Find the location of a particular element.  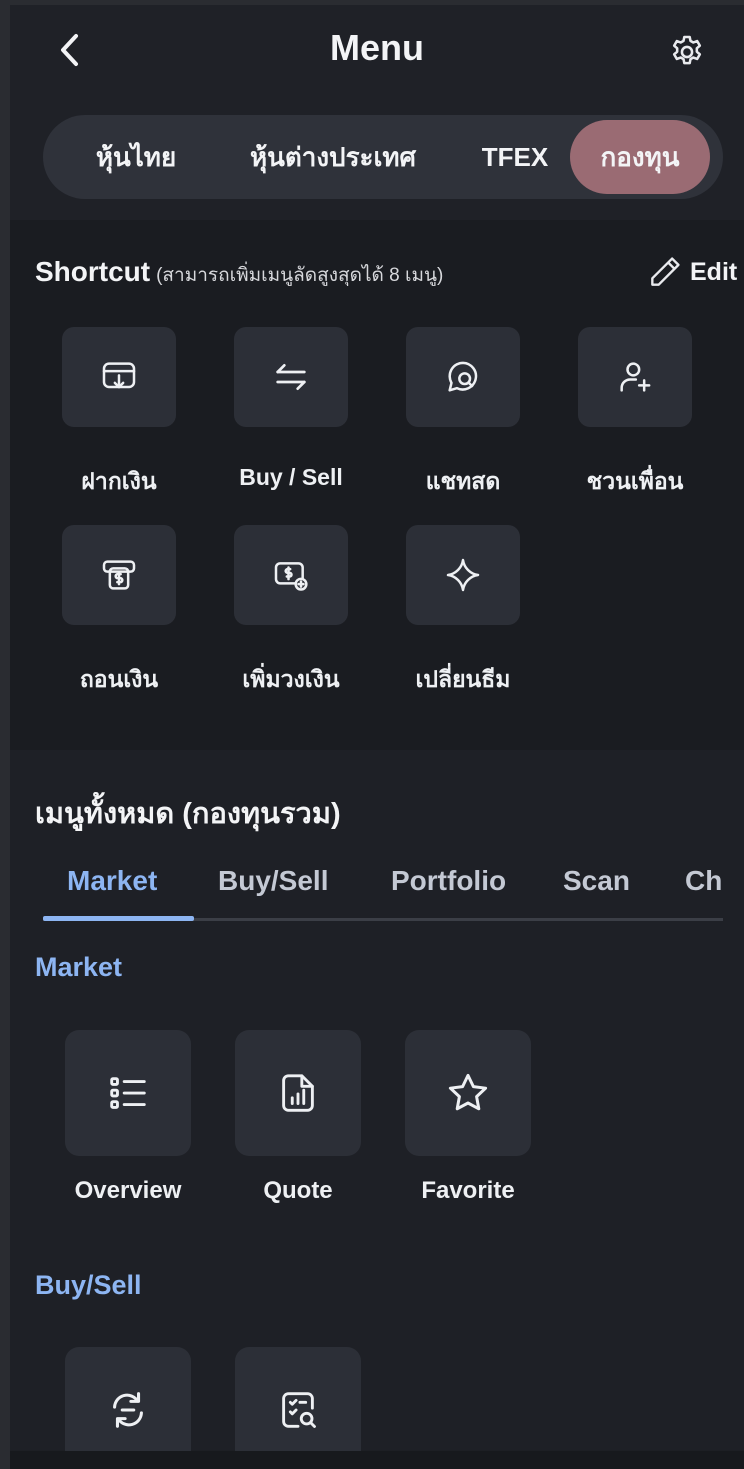

shortcut-increase-limit is located at coordinates (291, 575).